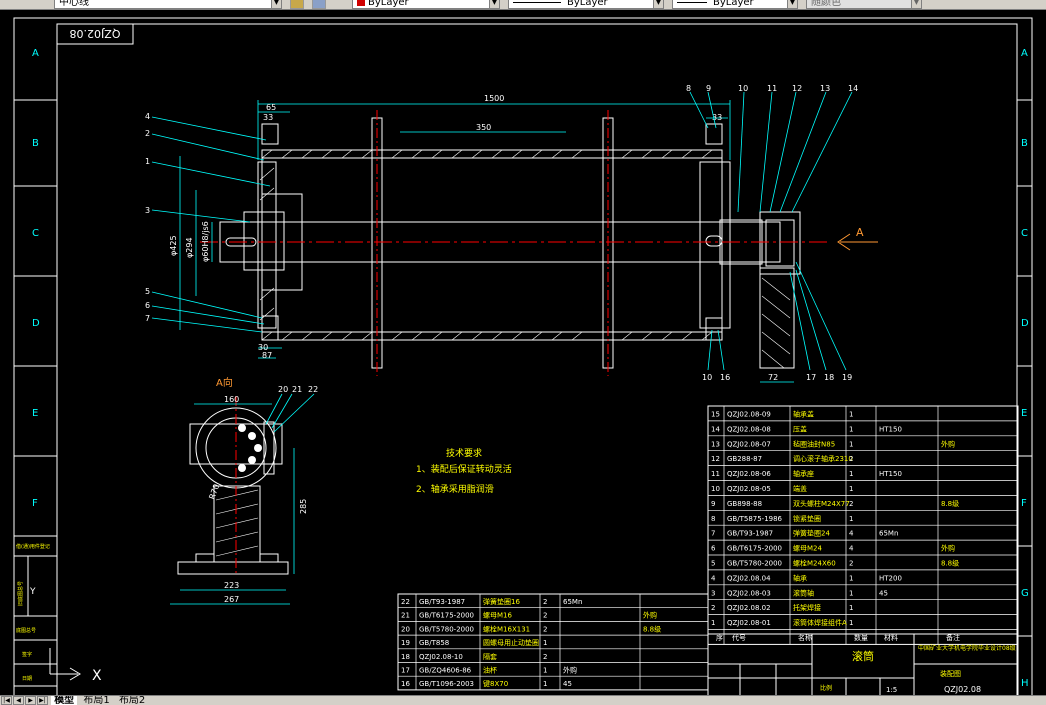 This screenshot has width=1046, height=705. Describe the element at coordinates (33, 546) in the screenshot. I see `side-label: 借(通)用件登记` at that location.